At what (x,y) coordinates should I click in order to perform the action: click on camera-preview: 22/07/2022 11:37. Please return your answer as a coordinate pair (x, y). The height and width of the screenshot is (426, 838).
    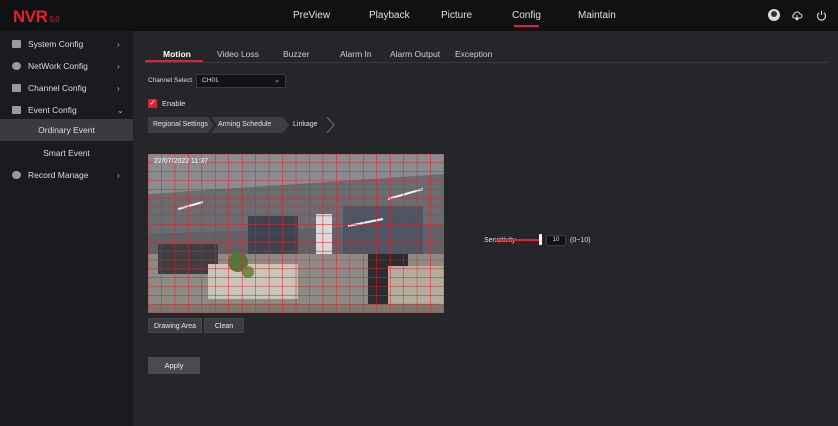
    Looking at the image, I should click on (296, 233).